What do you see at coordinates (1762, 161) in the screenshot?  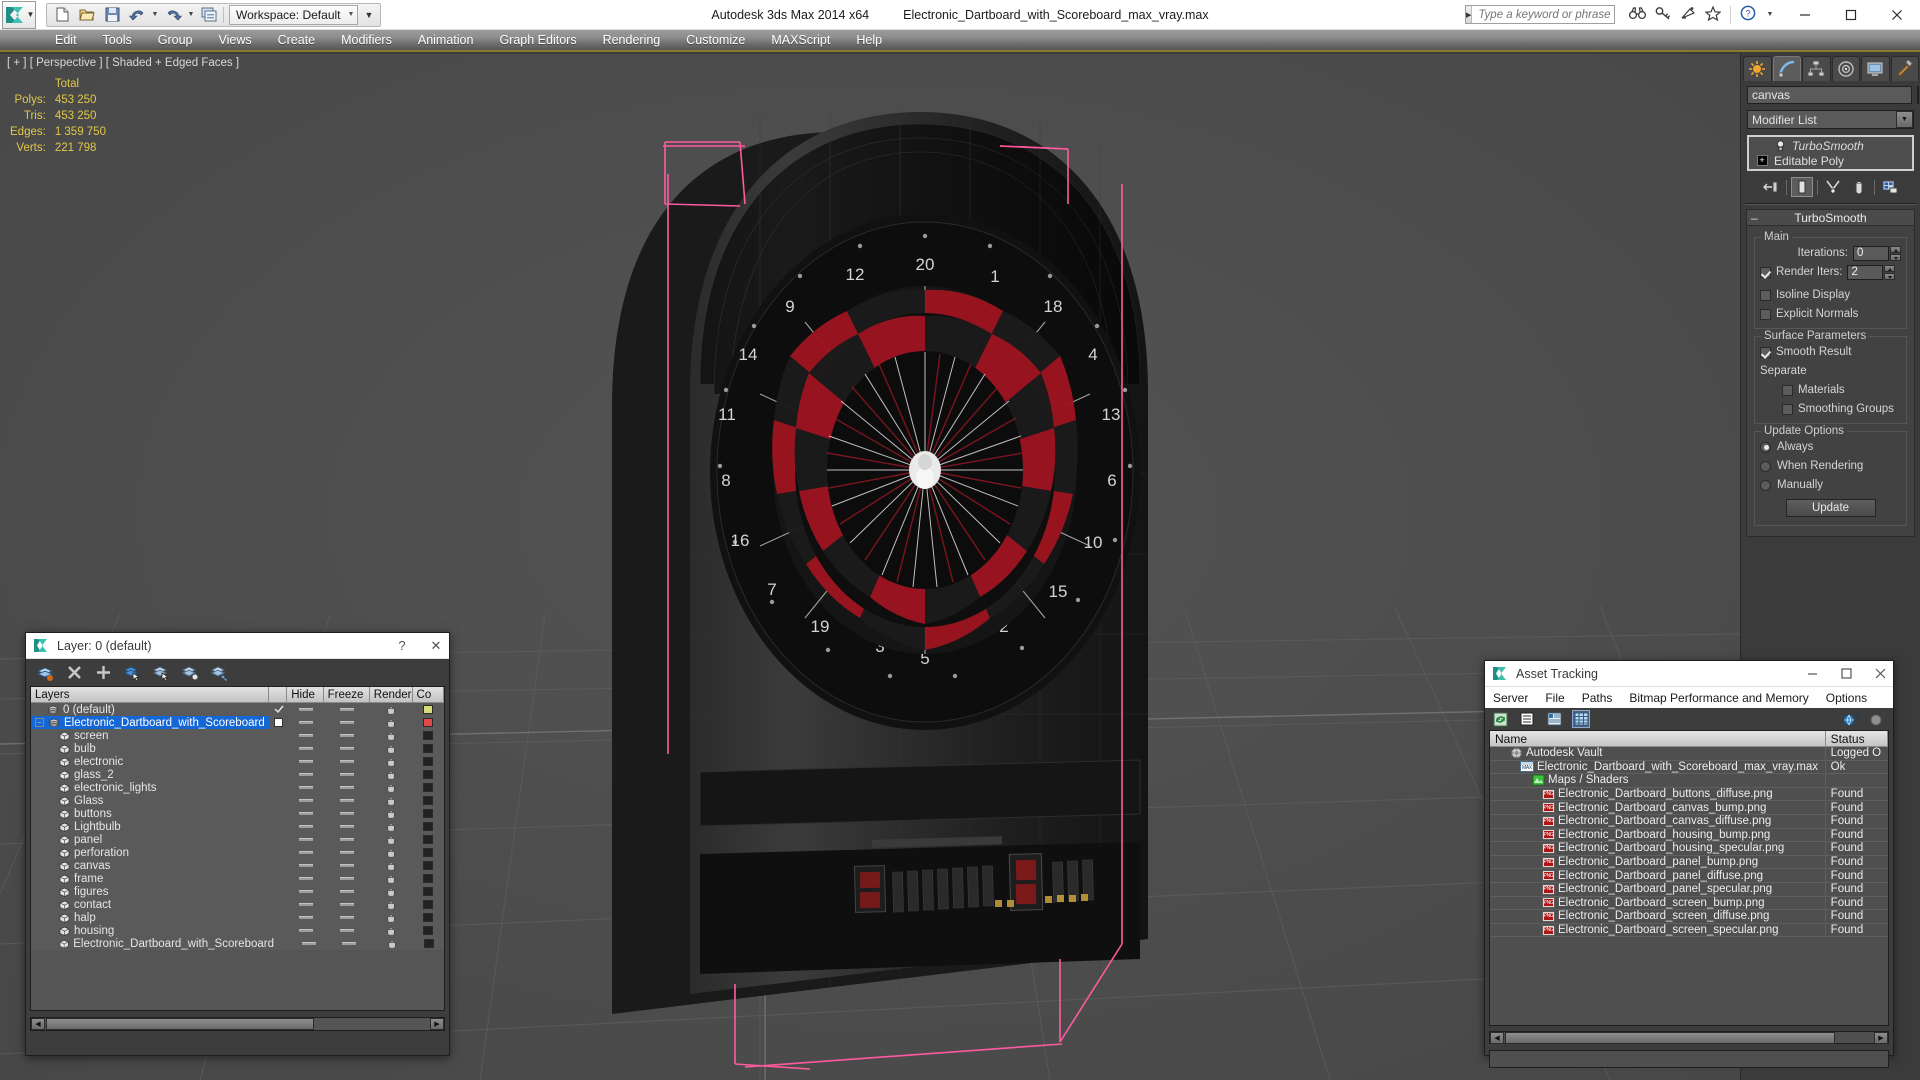 I see `plus-box-icon: +` at bounding box center [1762, 161].